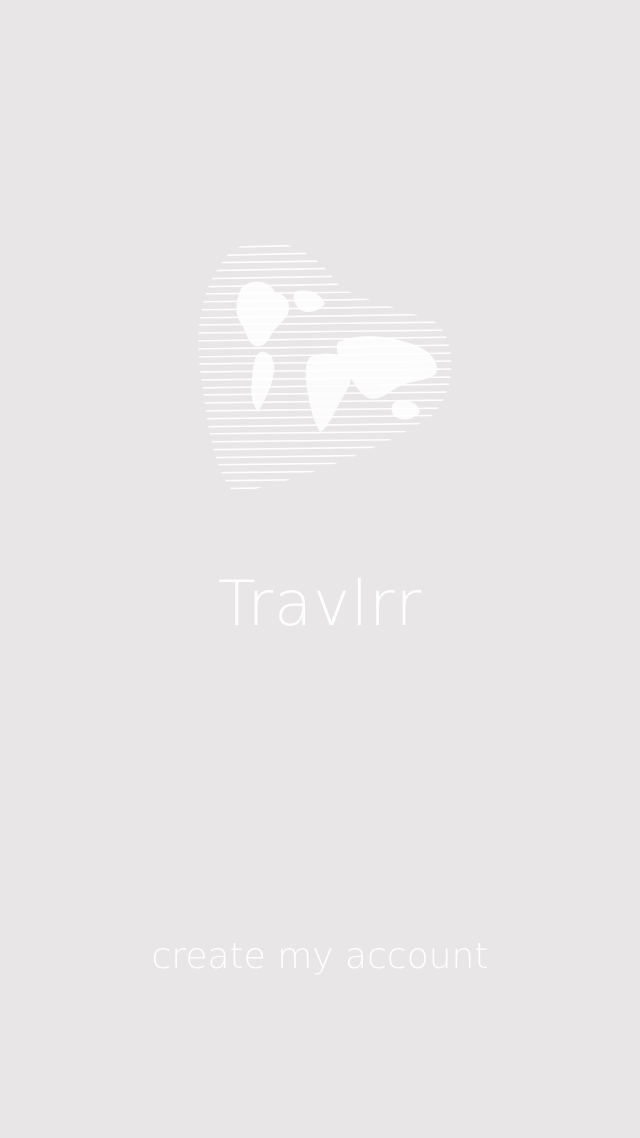  Describe the element at coordinates (325, 365) in the screenshot. I see `heart-world-map-icon` at that location.